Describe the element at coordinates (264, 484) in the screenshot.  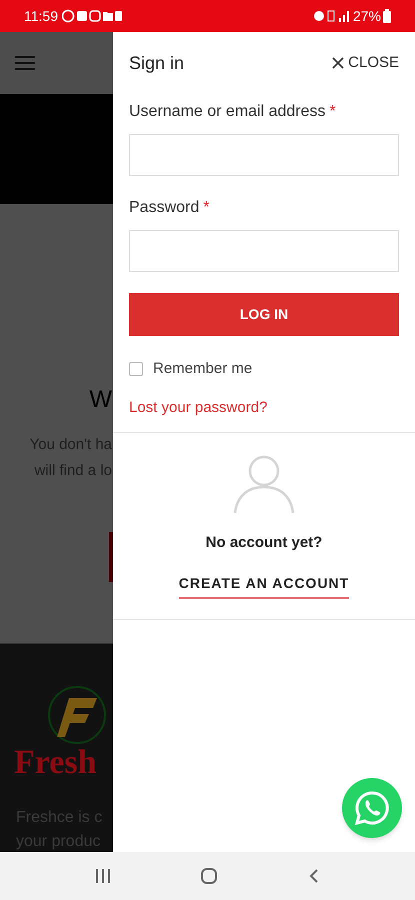
I see `user-icon` at that location.